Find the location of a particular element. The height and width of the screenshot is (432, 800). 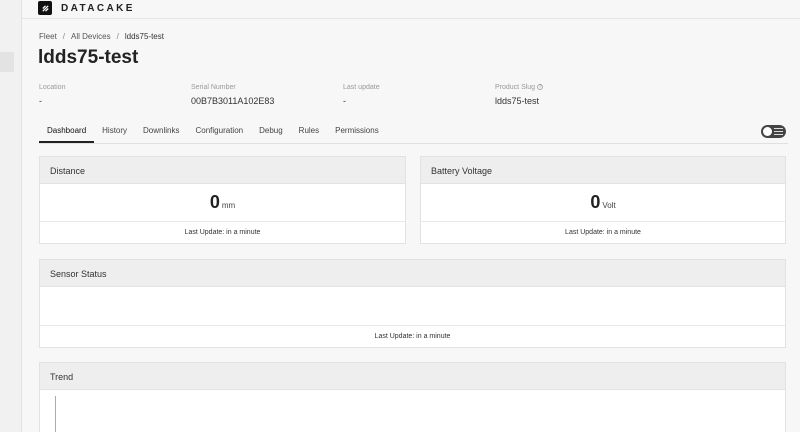

distance-value: 0 is located at coordinates (214, 202).